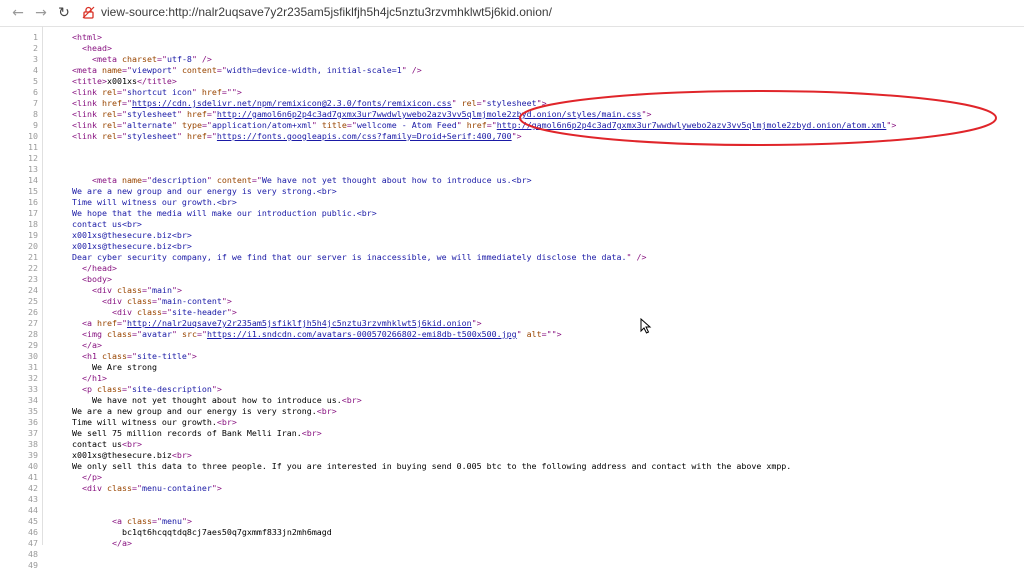 This screenshot has width=1024, height=571. Describe the element at coordinates (97, 444) in the screenshot. I see `text-content: contact us` at that location.